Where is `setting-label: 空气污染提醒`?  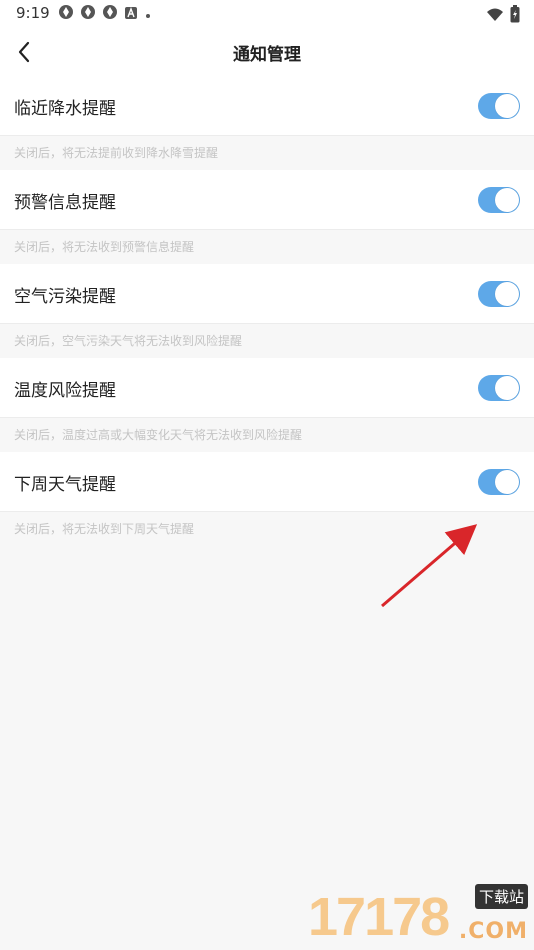 setting-label: 空气污染提醒 is located at coordinates (65, 297).